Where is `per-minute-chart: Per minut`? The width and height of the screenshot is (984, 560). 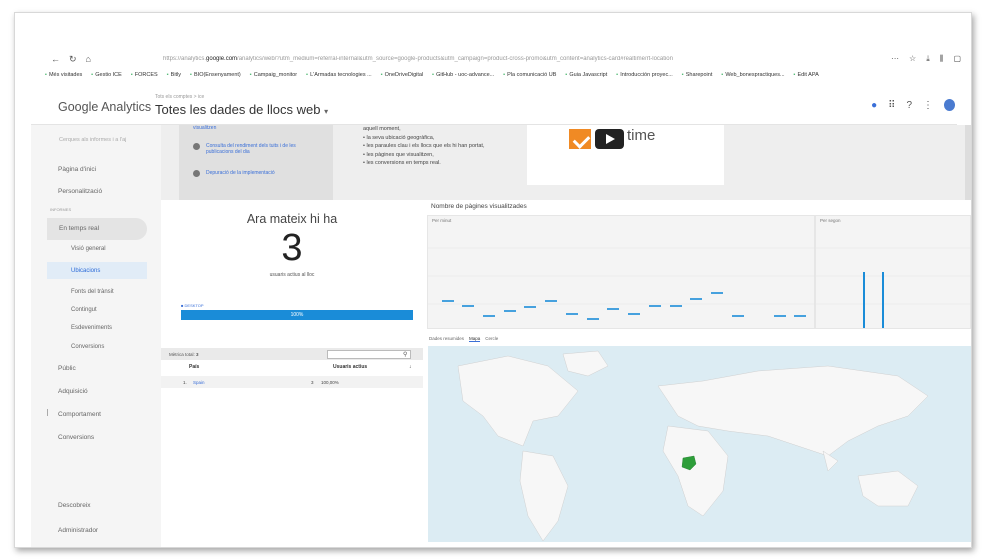 per-minute-chart: Per minut is located at coordinates (621, 272).